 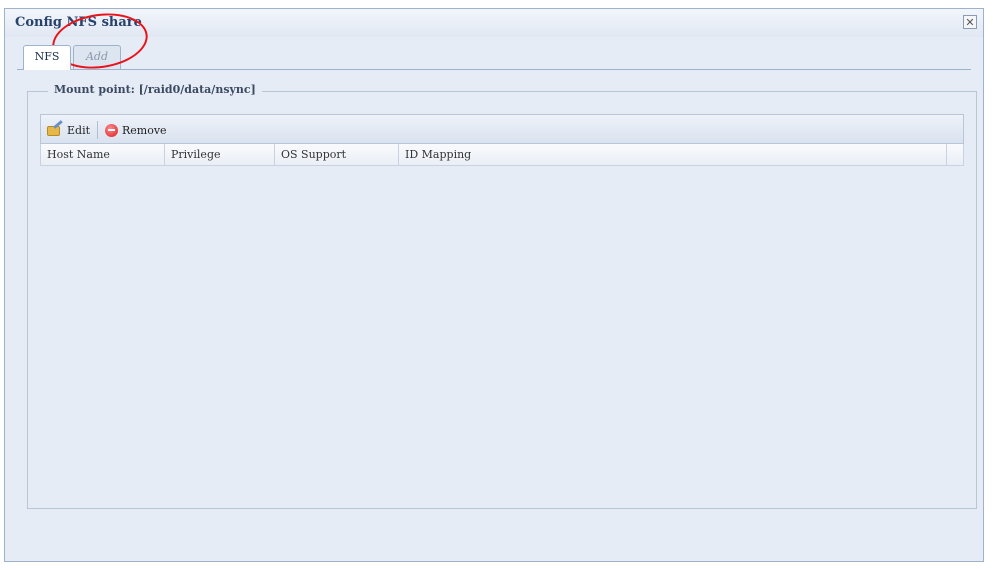 What do you see at coordinates (970, 22) in the screenshot?
I see `close-button: ✕` at bounding box center [970, 22].